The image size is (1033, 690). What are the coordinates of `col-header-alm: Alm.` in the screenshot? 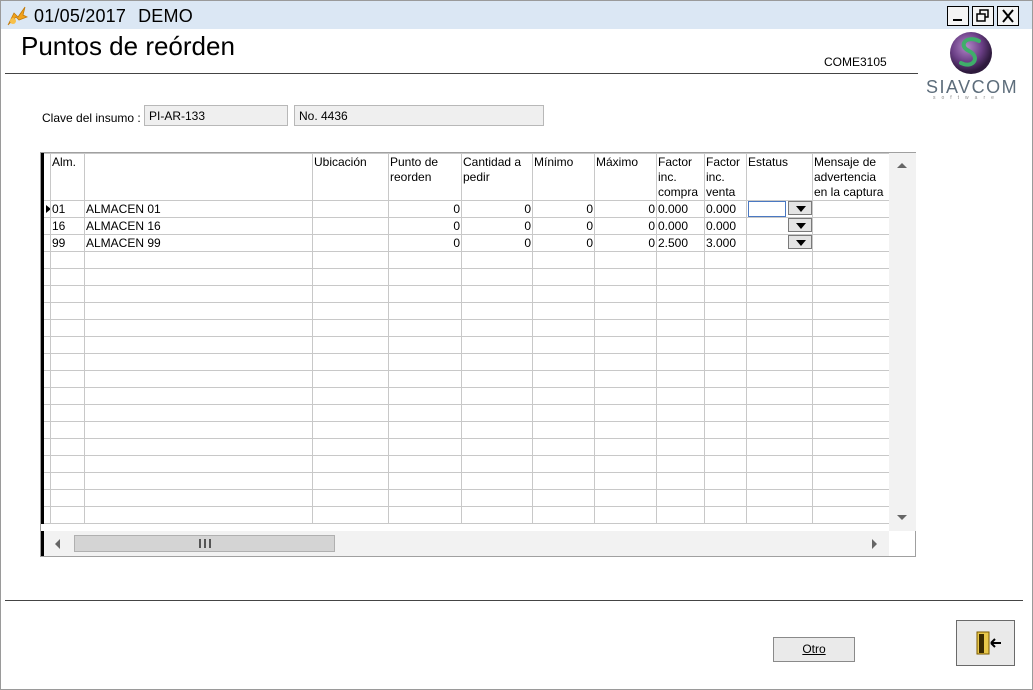 It's located at (67, 177).